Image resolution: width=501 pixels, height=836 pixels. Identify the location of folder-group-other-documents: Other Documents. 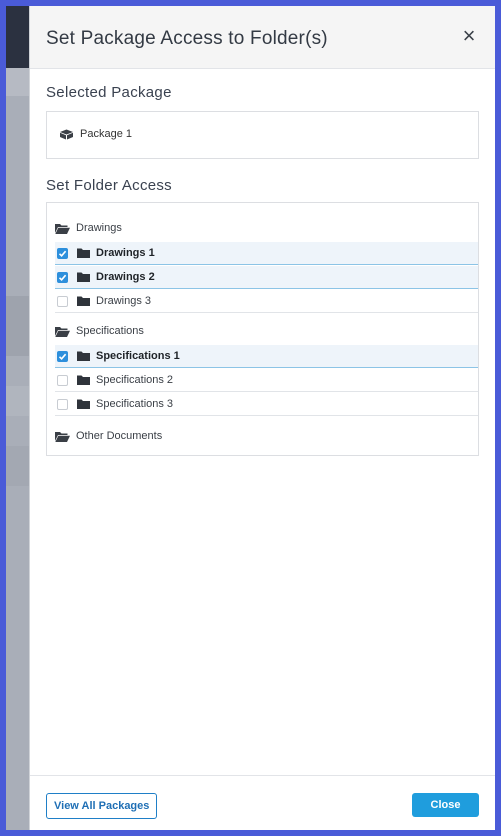
(266, 436).